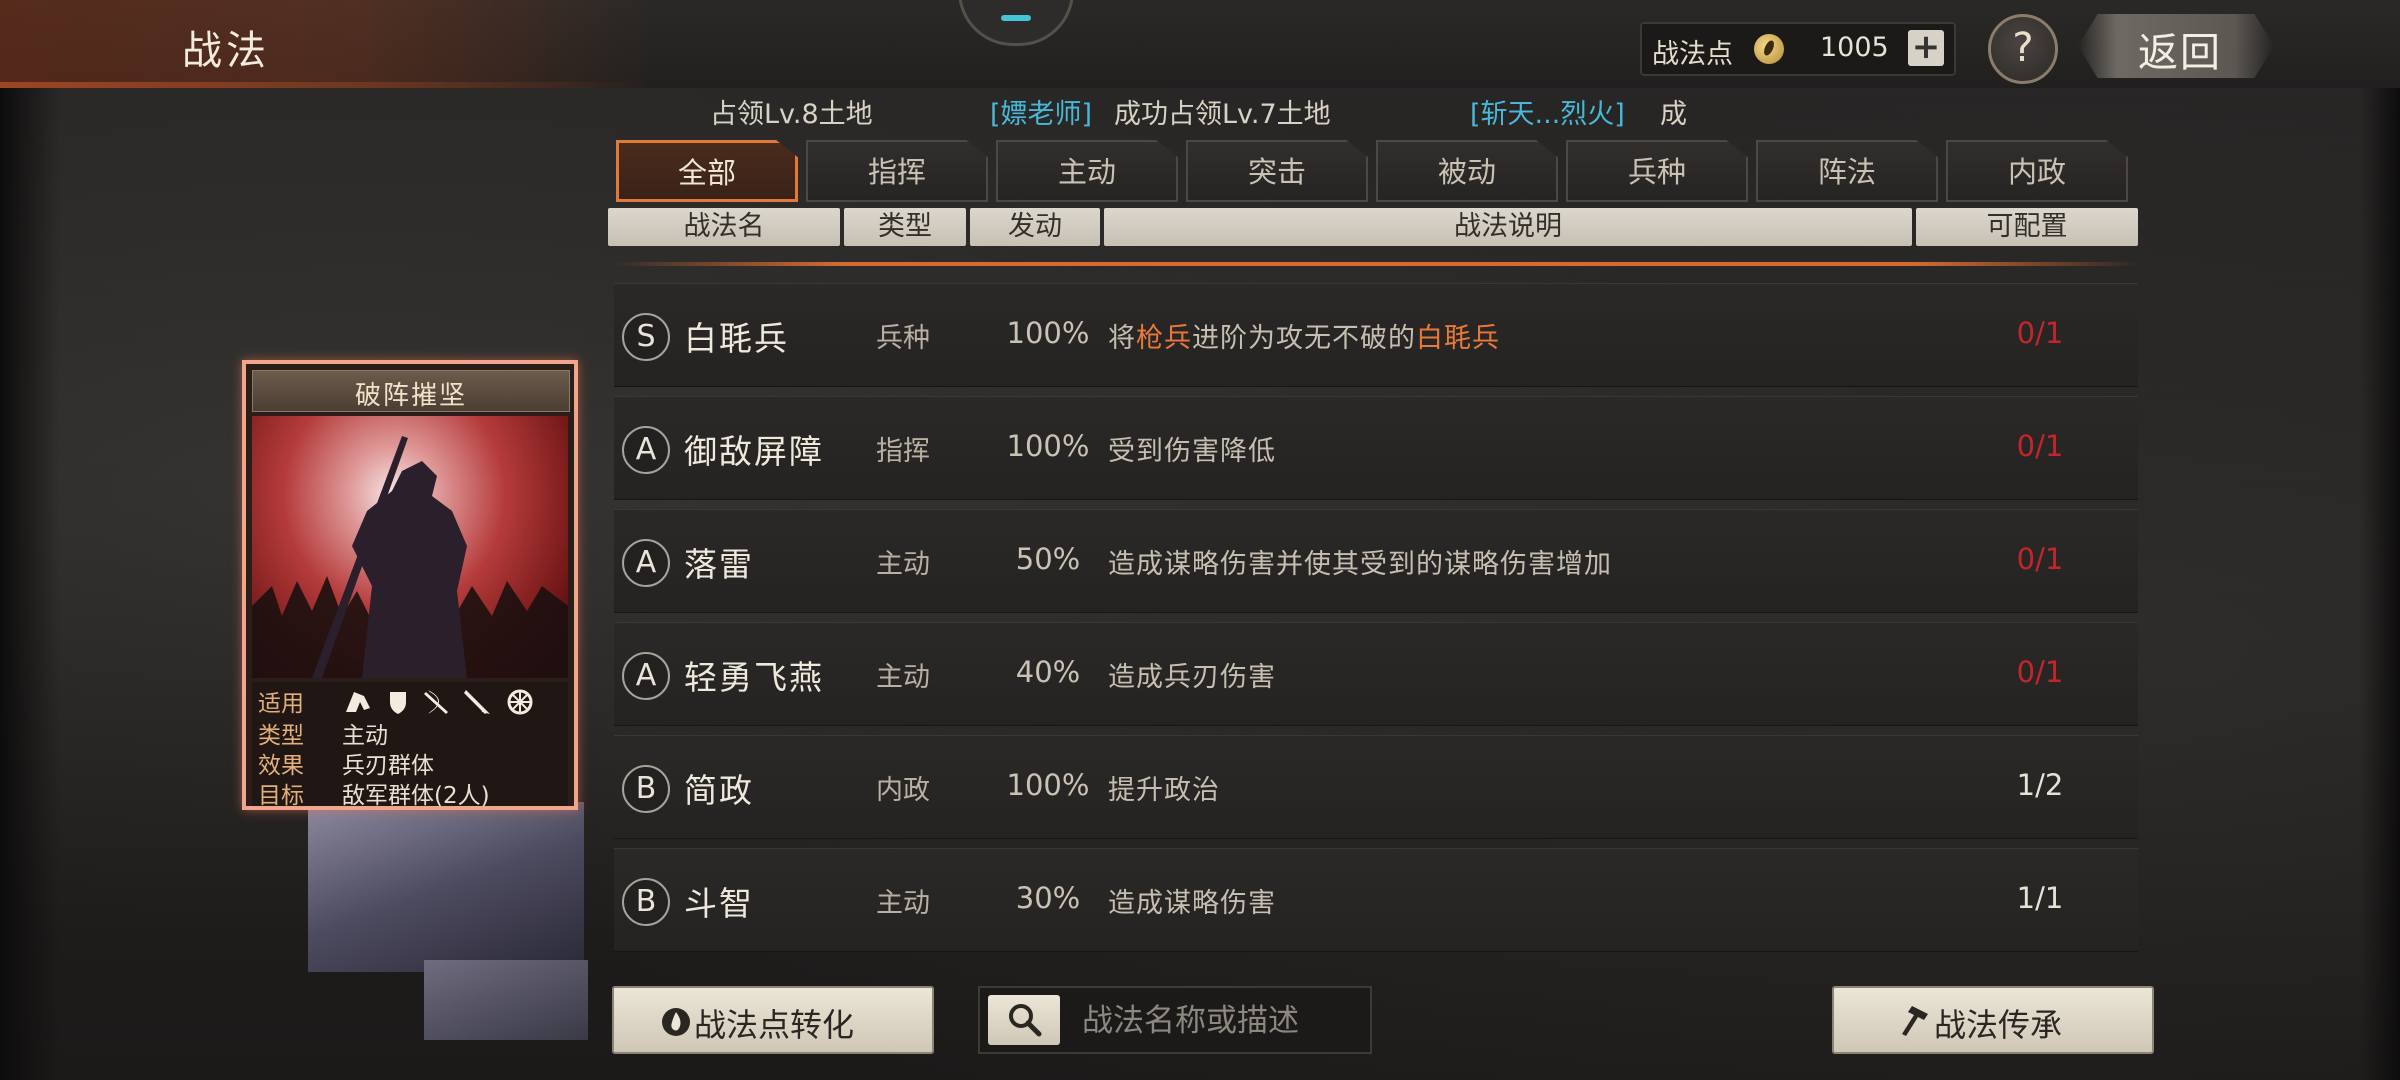 This screenshot has width=2400, height=1080. I want to click on card-apply-row: 适用, so click(300, 701).